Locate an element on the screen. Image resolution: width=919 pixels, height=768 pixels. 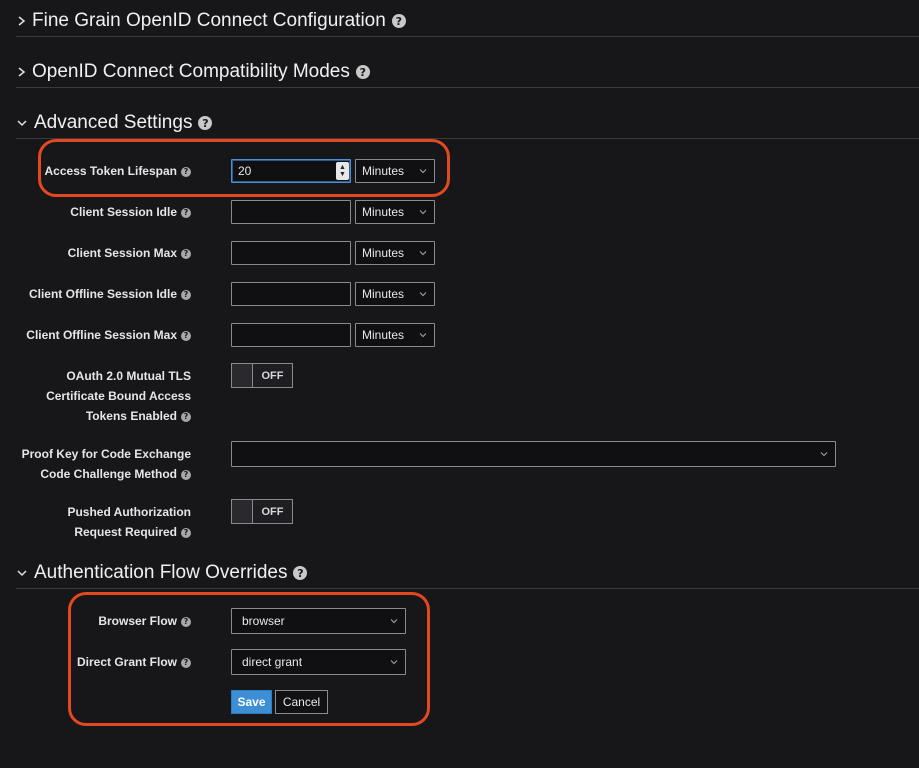
browser-flow-label: Browser Flow? is located at coordinates (144, 621).